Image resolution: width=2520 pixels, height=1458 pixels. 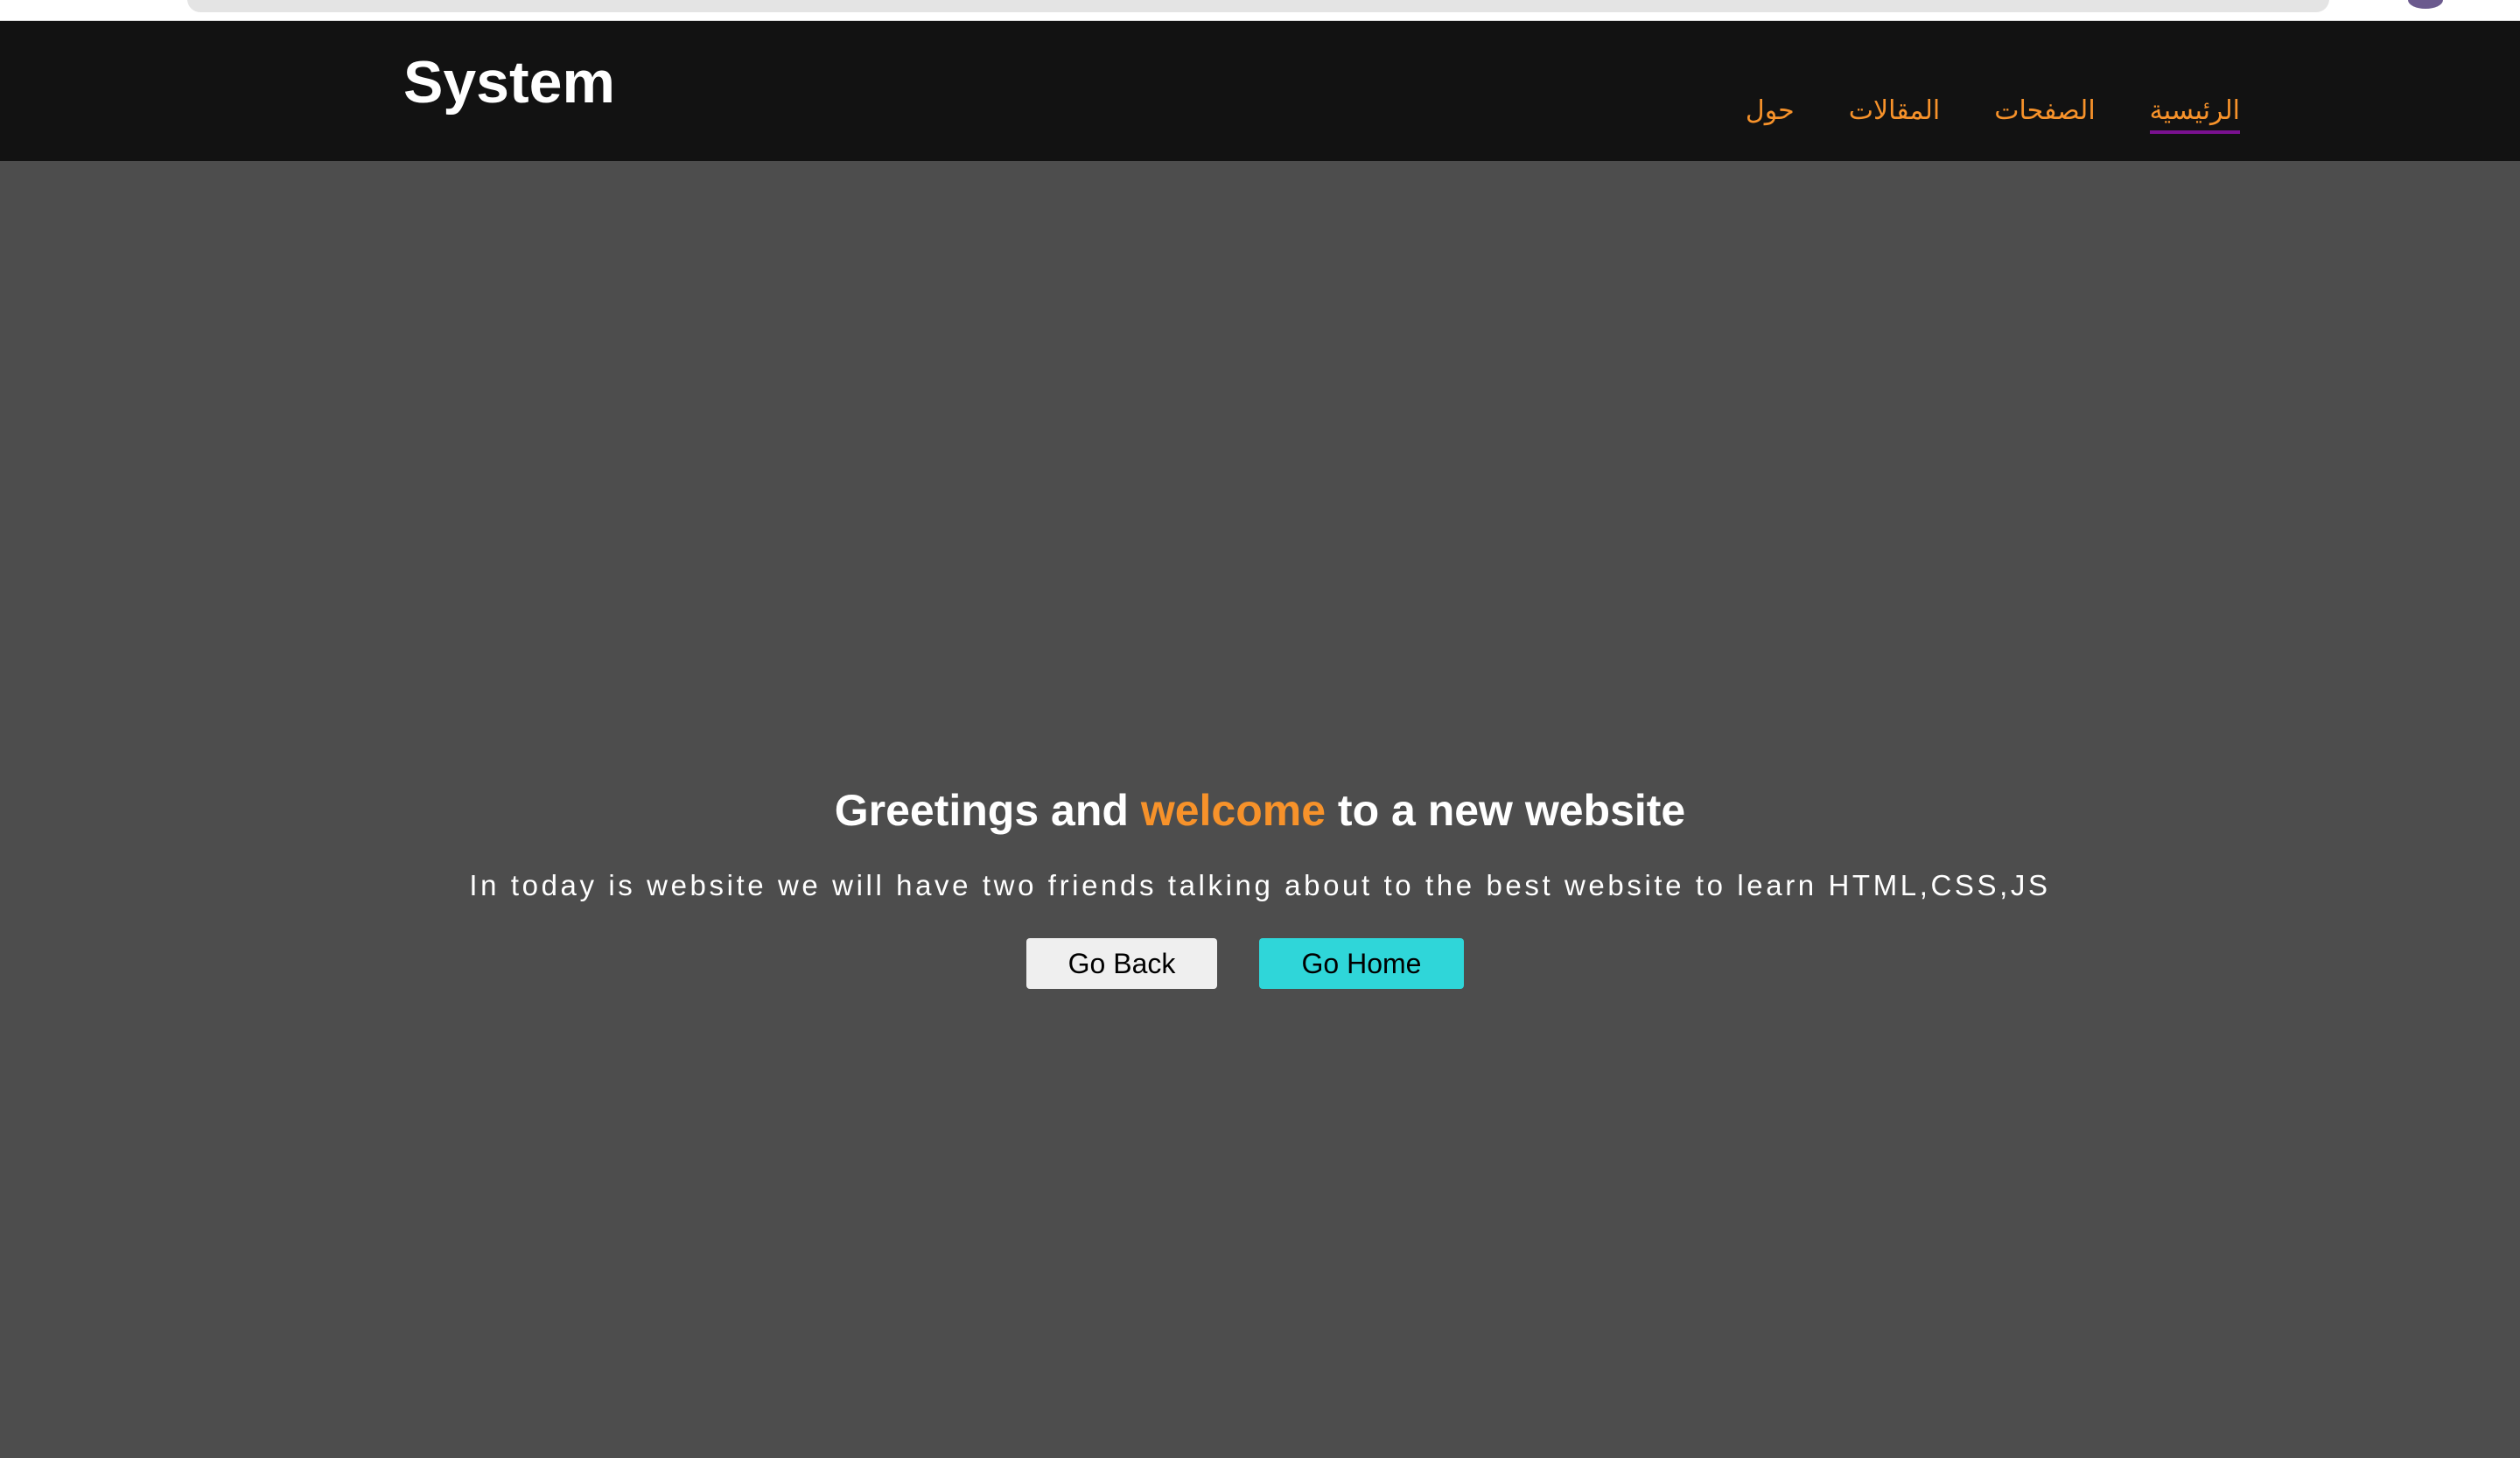 I want to click on nav-link-about: حول, so click(x=1770, y=115).